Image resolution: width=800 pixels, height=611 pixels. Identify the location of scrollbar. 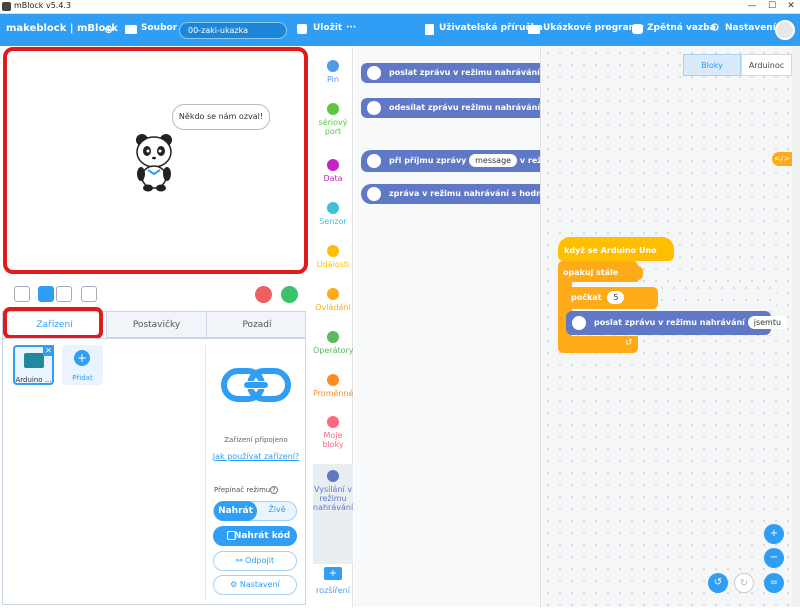
(796, 327).